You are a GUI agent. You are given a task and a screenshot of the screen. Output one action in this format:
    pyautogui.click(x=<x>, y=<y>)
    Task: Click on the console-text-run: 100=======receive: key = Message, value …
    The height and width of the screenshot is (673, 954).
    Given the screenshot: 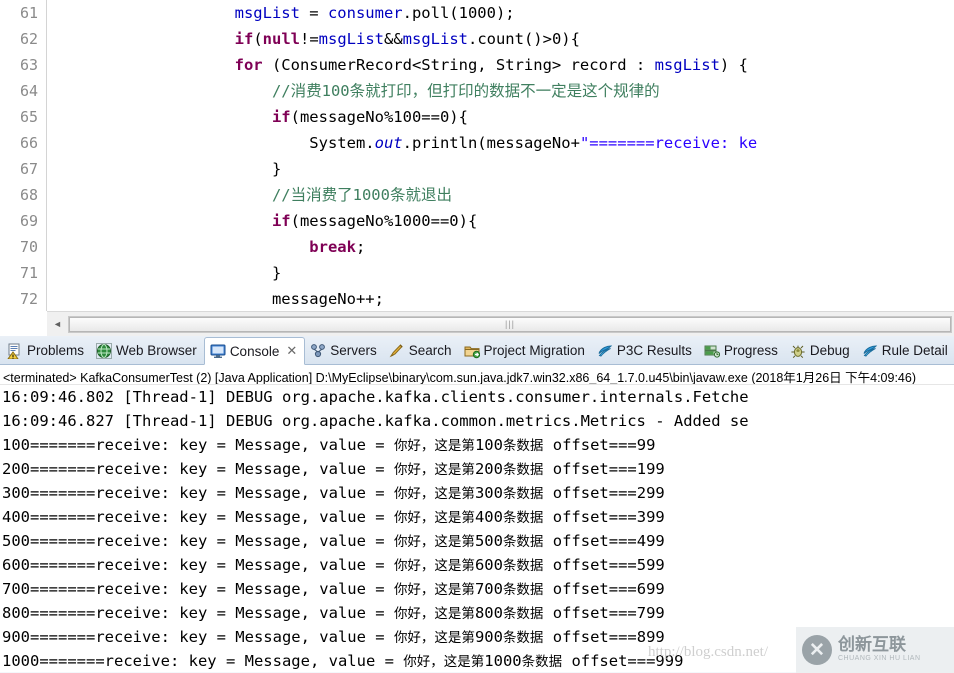 What is the action you would take?
    pyautogui.click(x=198, y=445)
    